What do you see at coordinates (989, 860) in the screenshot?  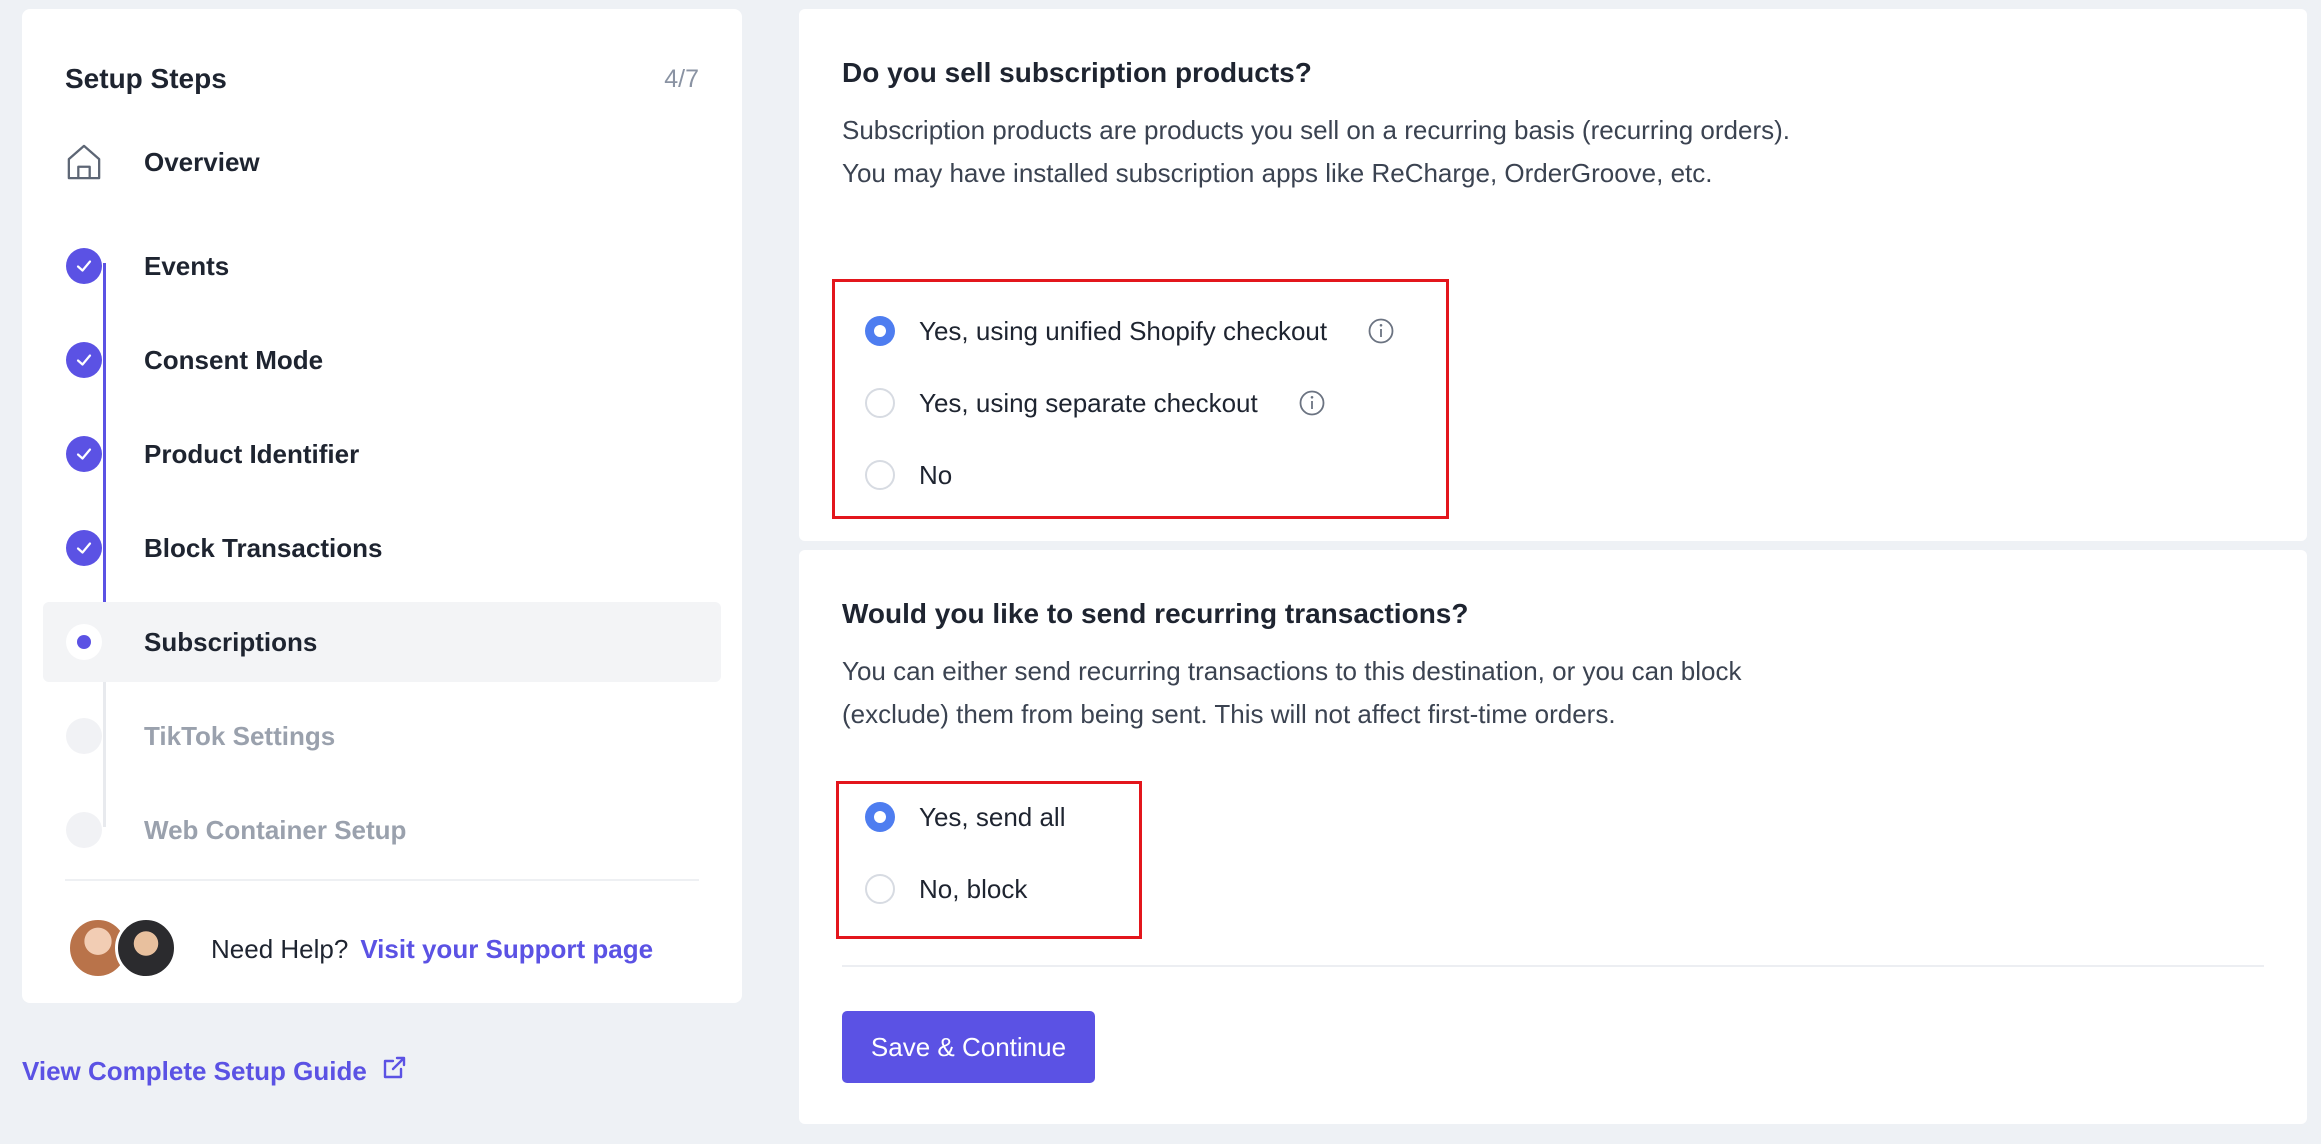 I see `recurring-options-group: Yes, send all No, block` at bounding box center [989, 860].